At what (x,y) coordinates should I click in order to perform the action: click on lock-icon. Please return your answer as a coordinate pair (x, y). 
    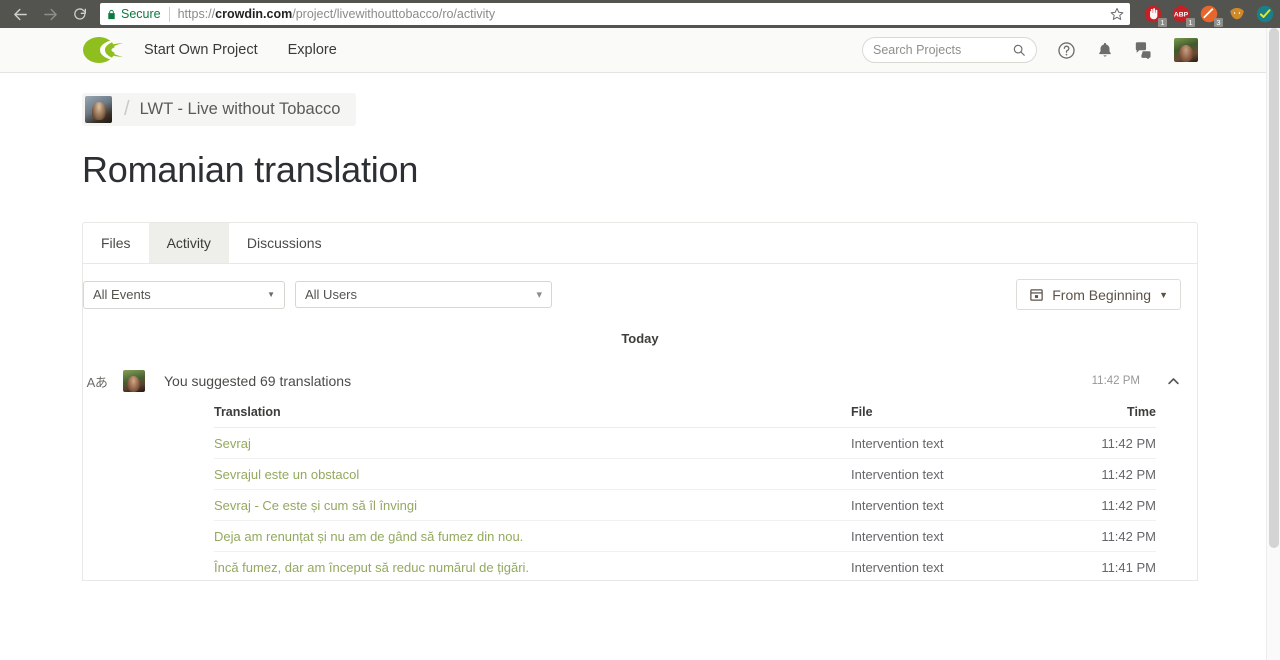
    Looking at the image, I should click on (111, 14).